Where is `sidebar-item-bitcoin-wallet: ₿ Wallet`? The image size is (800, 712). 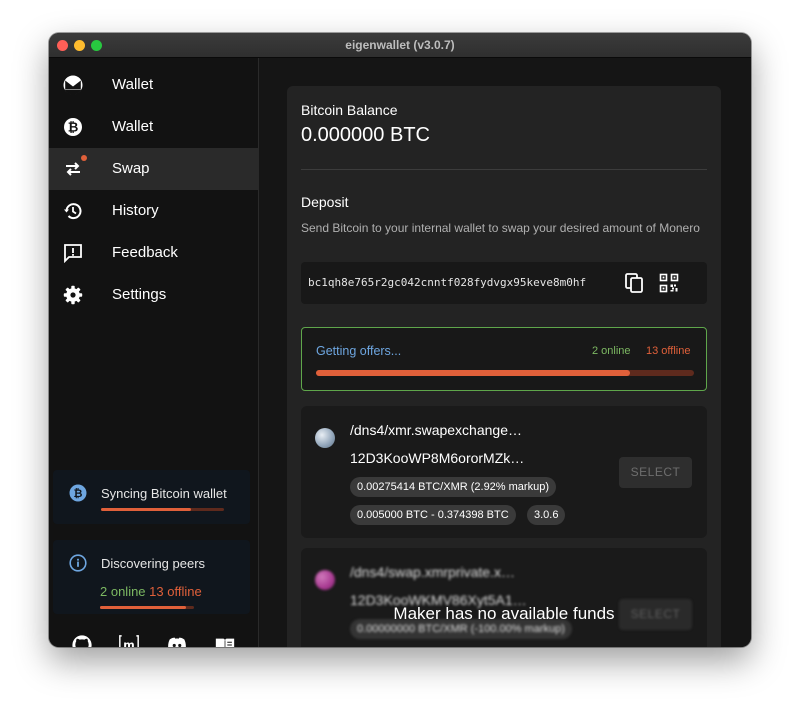
sidebar-item-bitcoin-wallet: ₿ Wallet is located at coordinates (153, 127).